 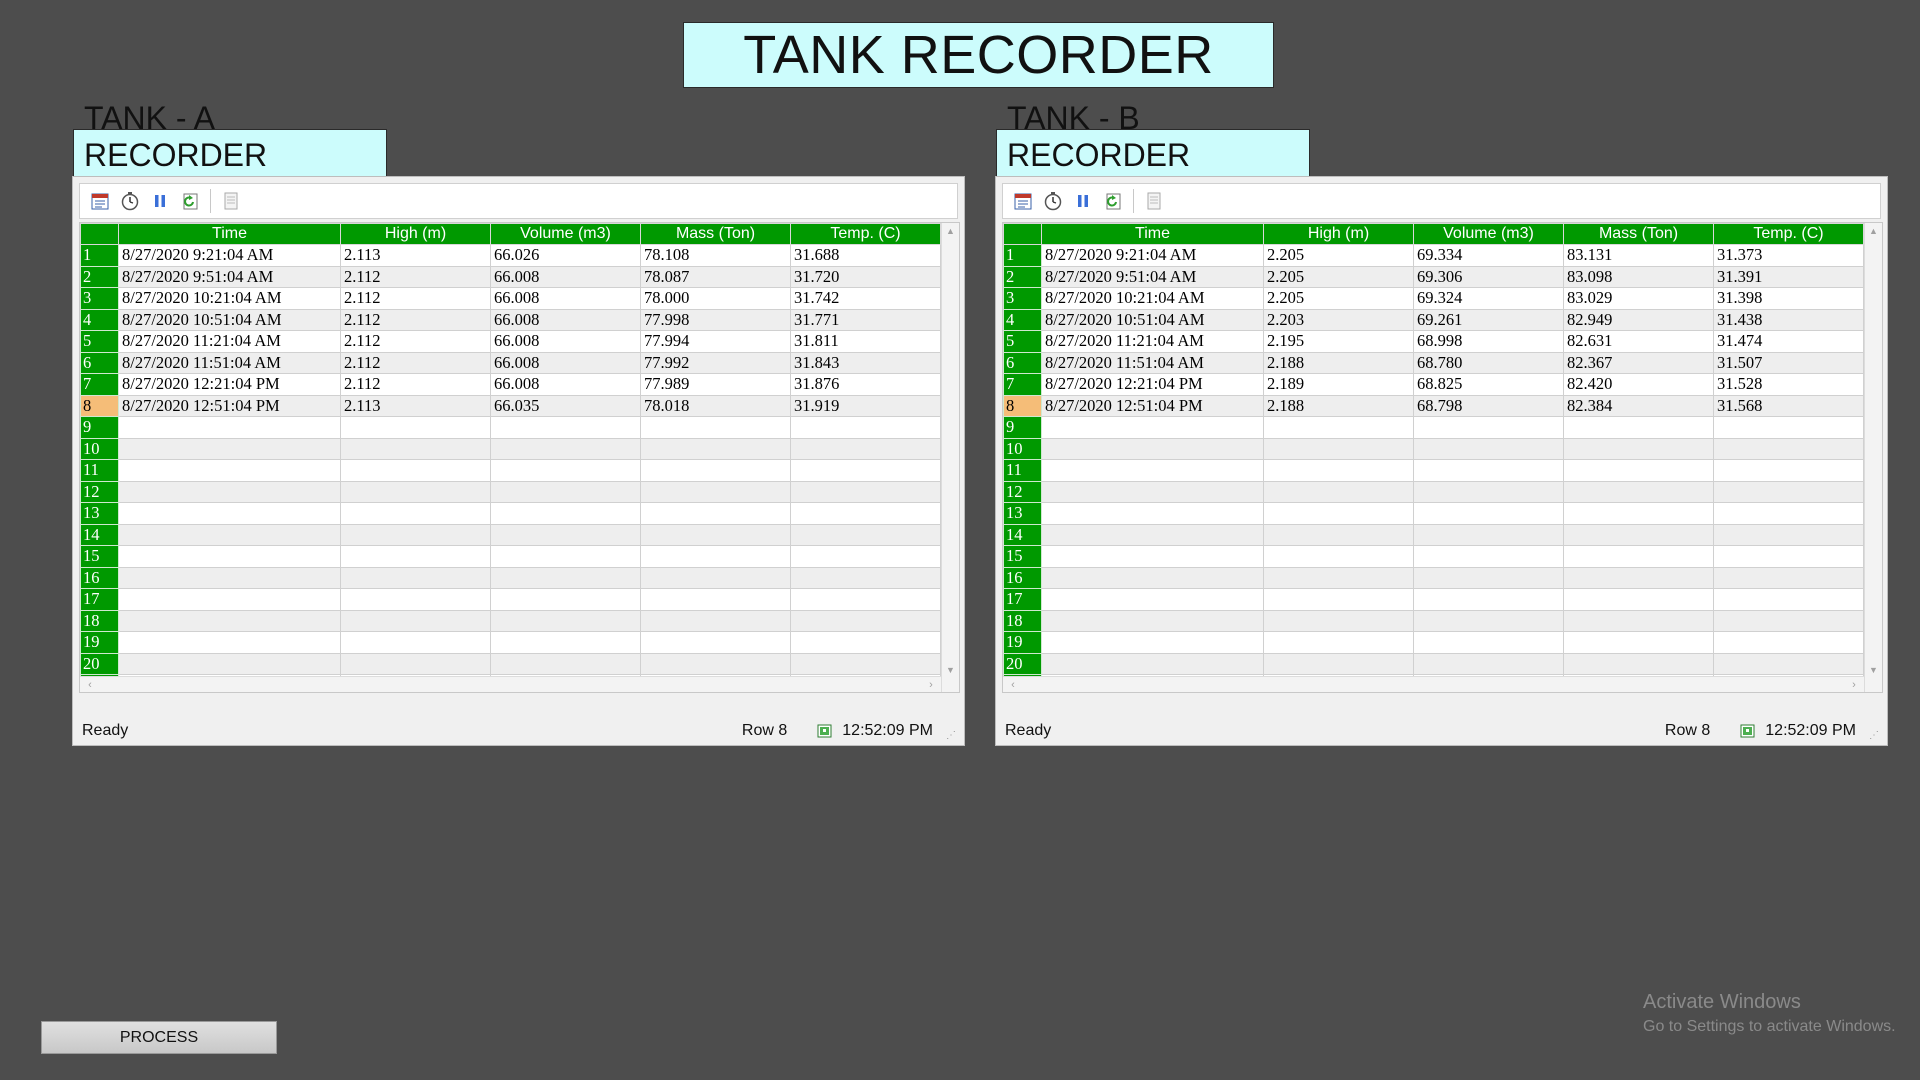 What do you see at coordinates (565, 234) in the screenshot?
I see `column-header-volume: Volume (m3)` at bounding box center [565, 234].